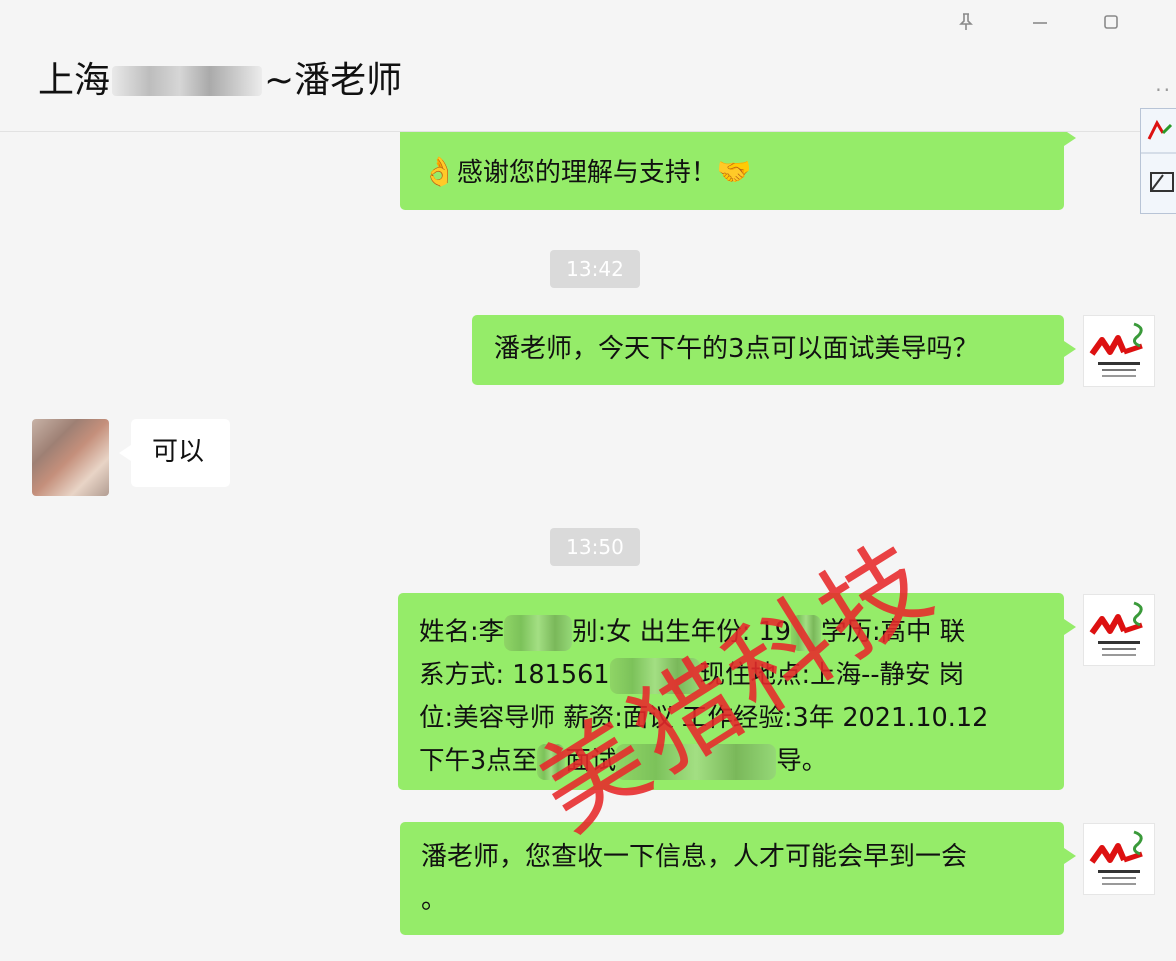 The height and width of the screenshot is (961, 1176). Describe the element at coordinates (735, 675) in the screenshot. I see `message-line: 系方式: 181561 现住地点:上海--静安 岗` at that location.